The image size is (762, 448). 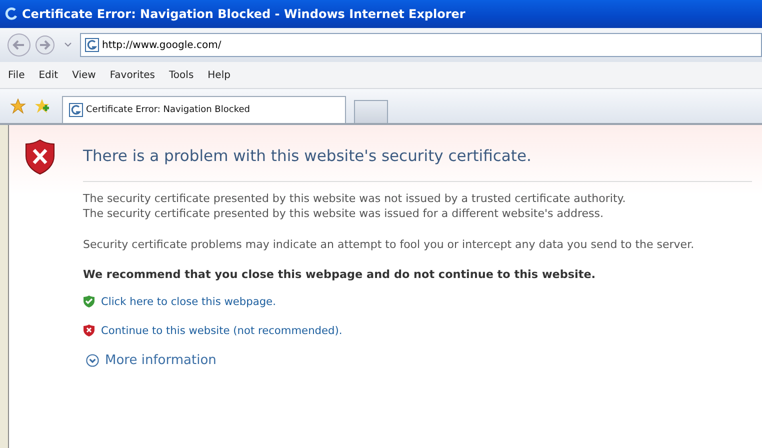 What do you see at coordinates (18, 106) in the screenshot?
I see `star-icon` at bounding box center [18, 106].